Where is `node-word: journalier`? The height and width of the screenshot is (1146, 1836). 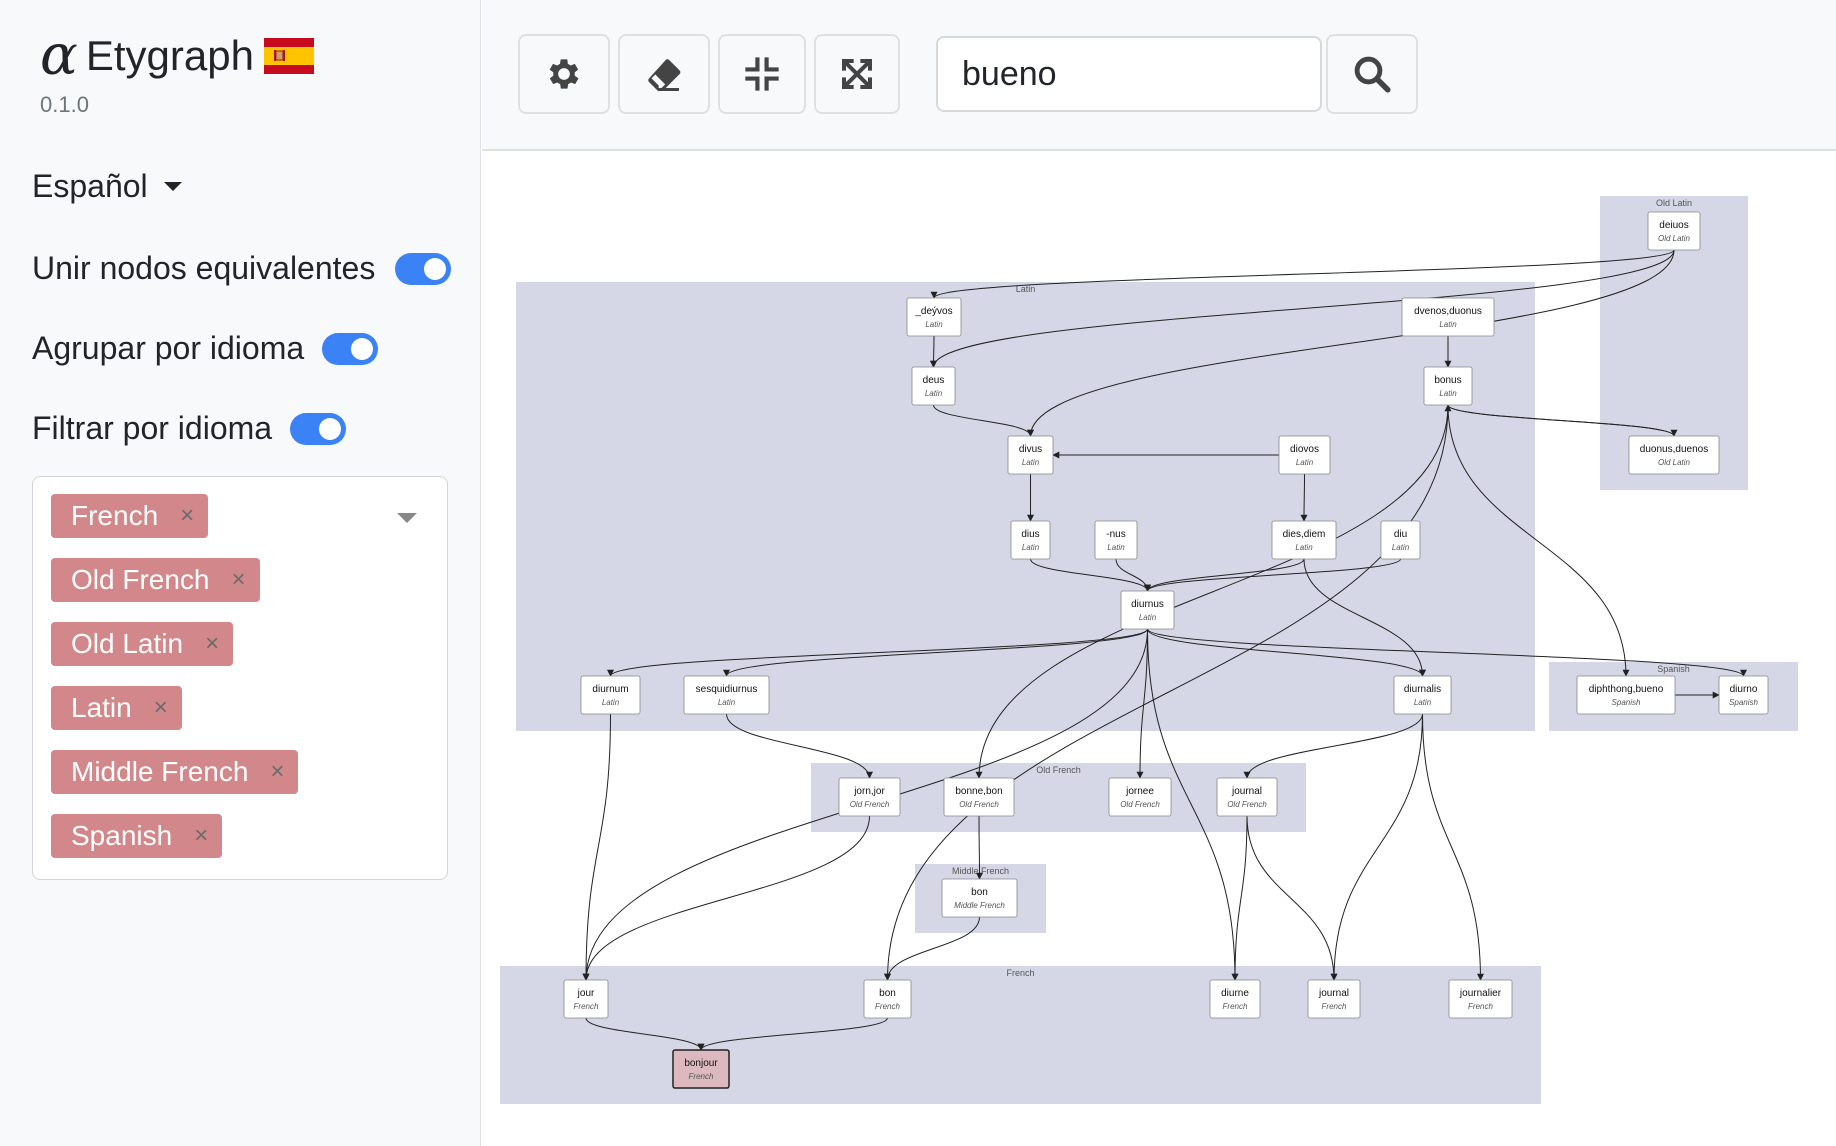 node-word: journalier is located at coordinates (1480, 993).